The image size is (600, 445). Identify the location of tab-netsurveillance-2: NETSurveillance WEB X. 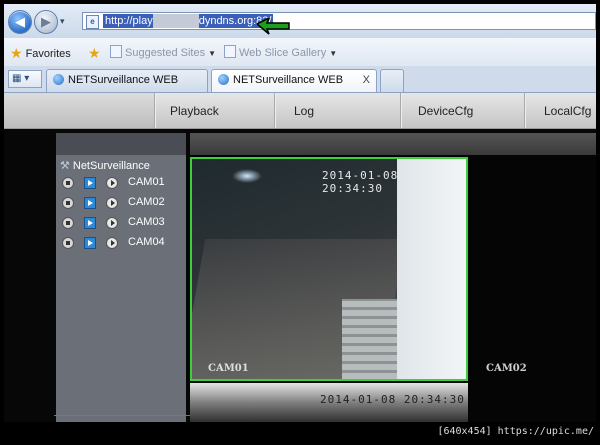
(294, 80).